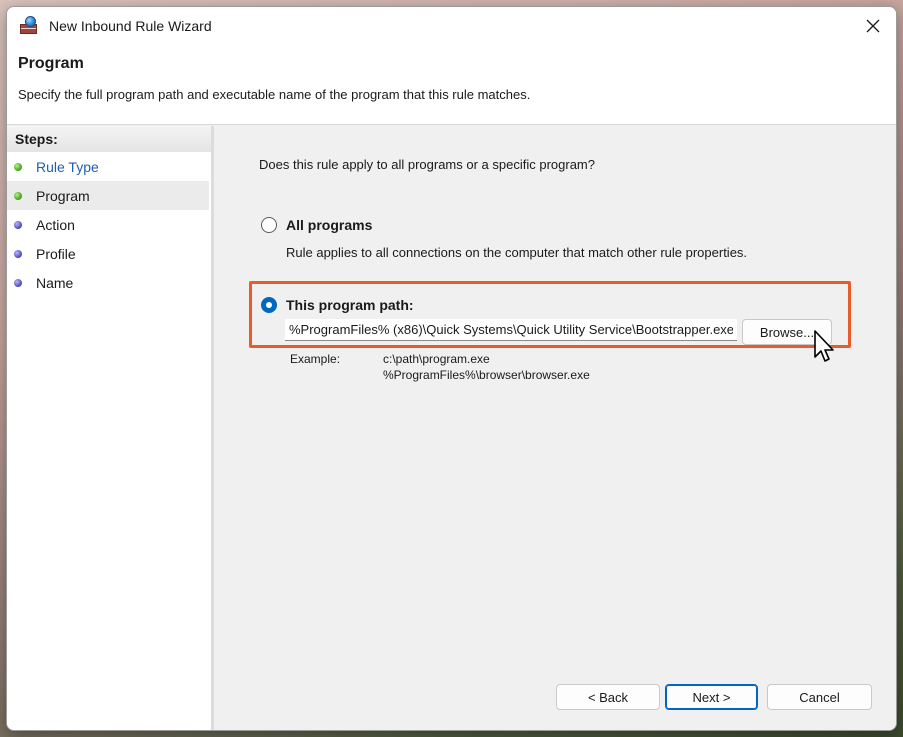 This screenshot has height=737, width=903. Describe the element at coordinates (109, 139) in the screenshot. I see `steps-title: Steps:` at that location.